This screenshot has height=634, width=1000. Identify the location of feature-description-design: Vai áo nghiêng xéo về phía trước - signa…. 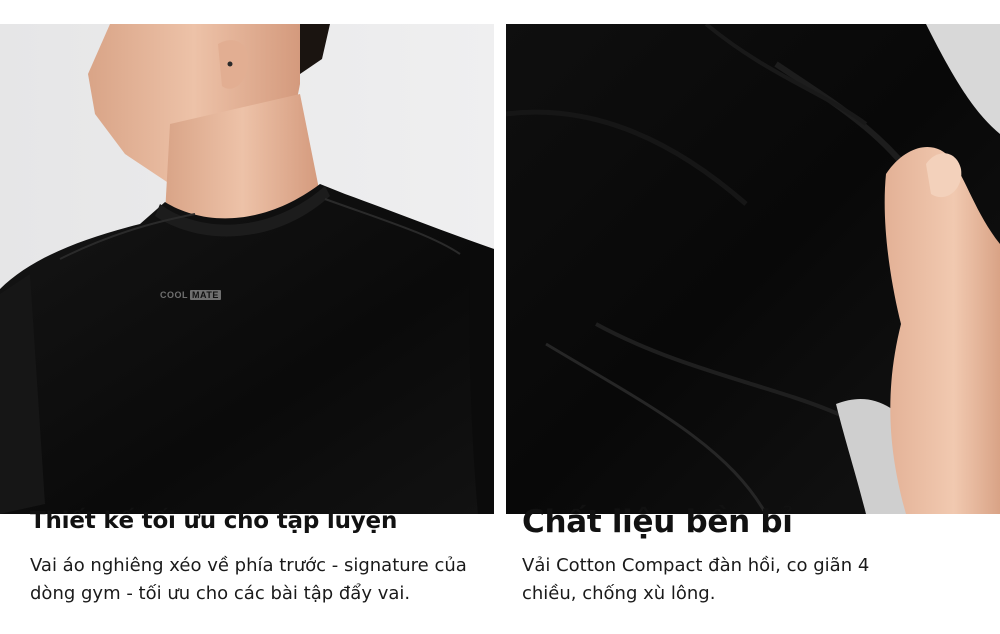
(248, 579).